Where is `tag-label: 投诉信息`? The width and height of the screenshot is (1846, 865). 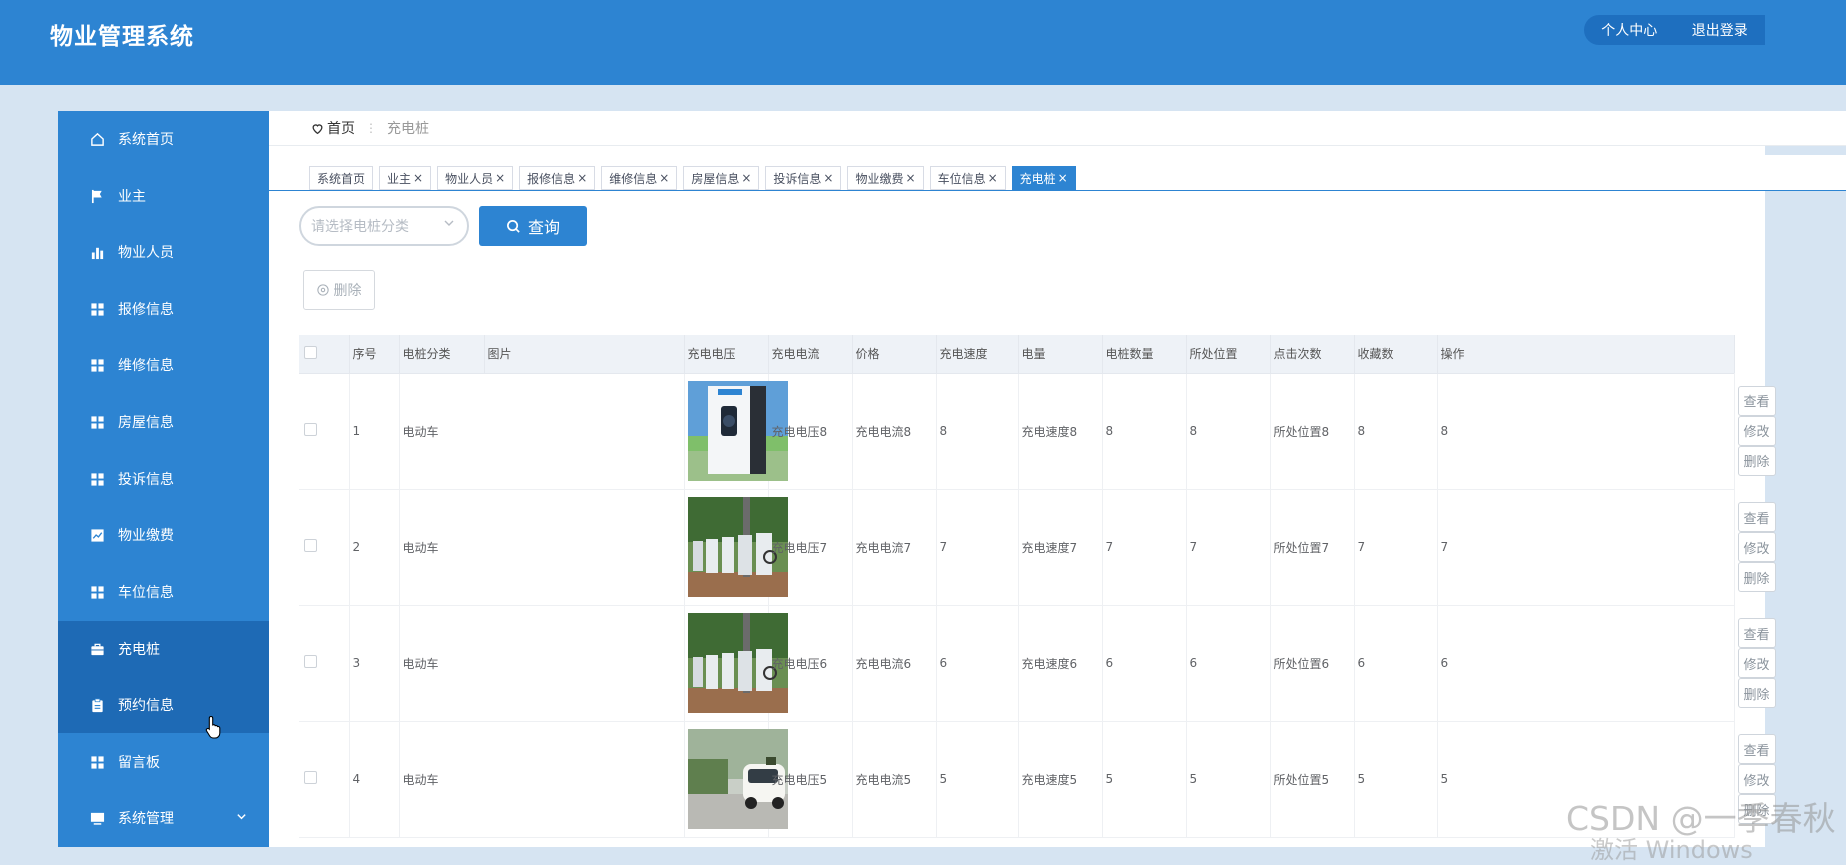
tag-label: 投诉信息 is located at coordinates (797, 178).